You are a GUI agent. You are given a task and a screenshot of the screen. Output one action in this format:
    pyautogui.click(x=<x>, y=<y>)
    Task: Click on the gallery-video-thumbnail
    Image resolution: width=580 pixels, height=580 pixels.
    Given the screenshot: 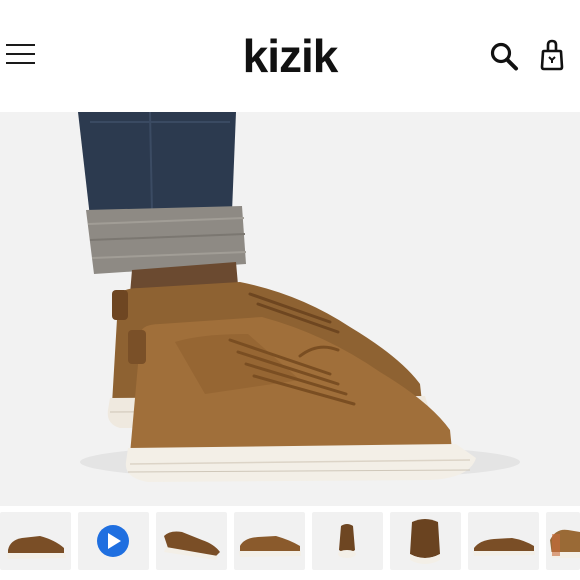 What is the action you would take?
    pyautogui.click(x=113, y=541)
    